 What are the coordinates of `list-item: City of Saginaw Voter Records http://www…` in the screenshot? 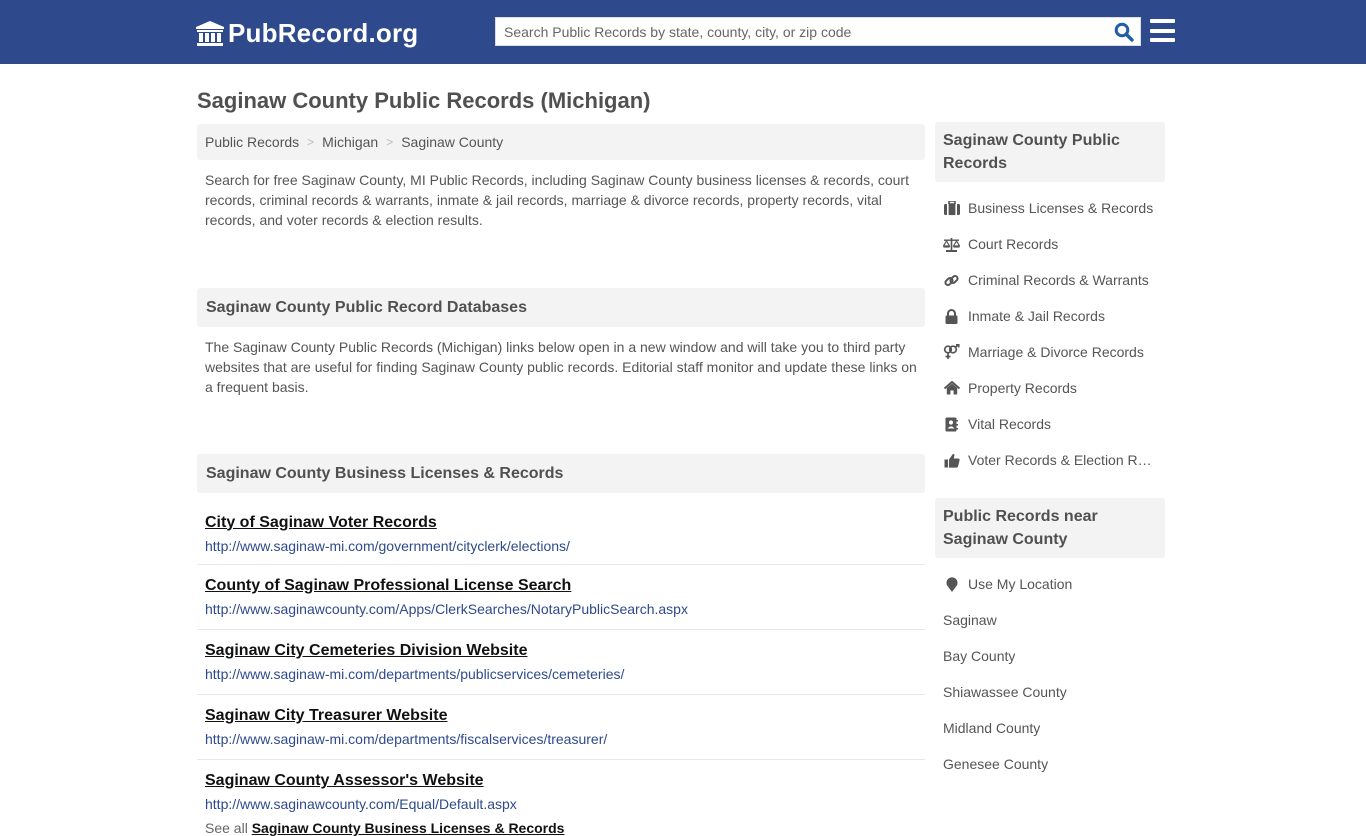 It's located at (561, 529).